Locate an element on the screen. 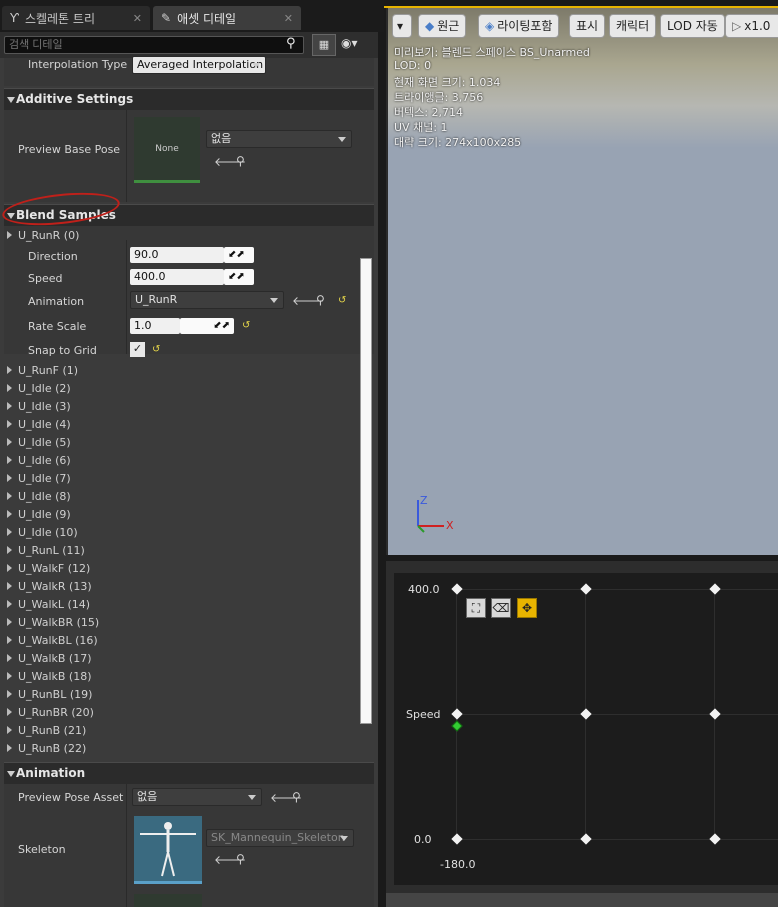 The image size is (778, 907). blend-sample-item: U_Idle (7) is located at coordinates (38, 478).